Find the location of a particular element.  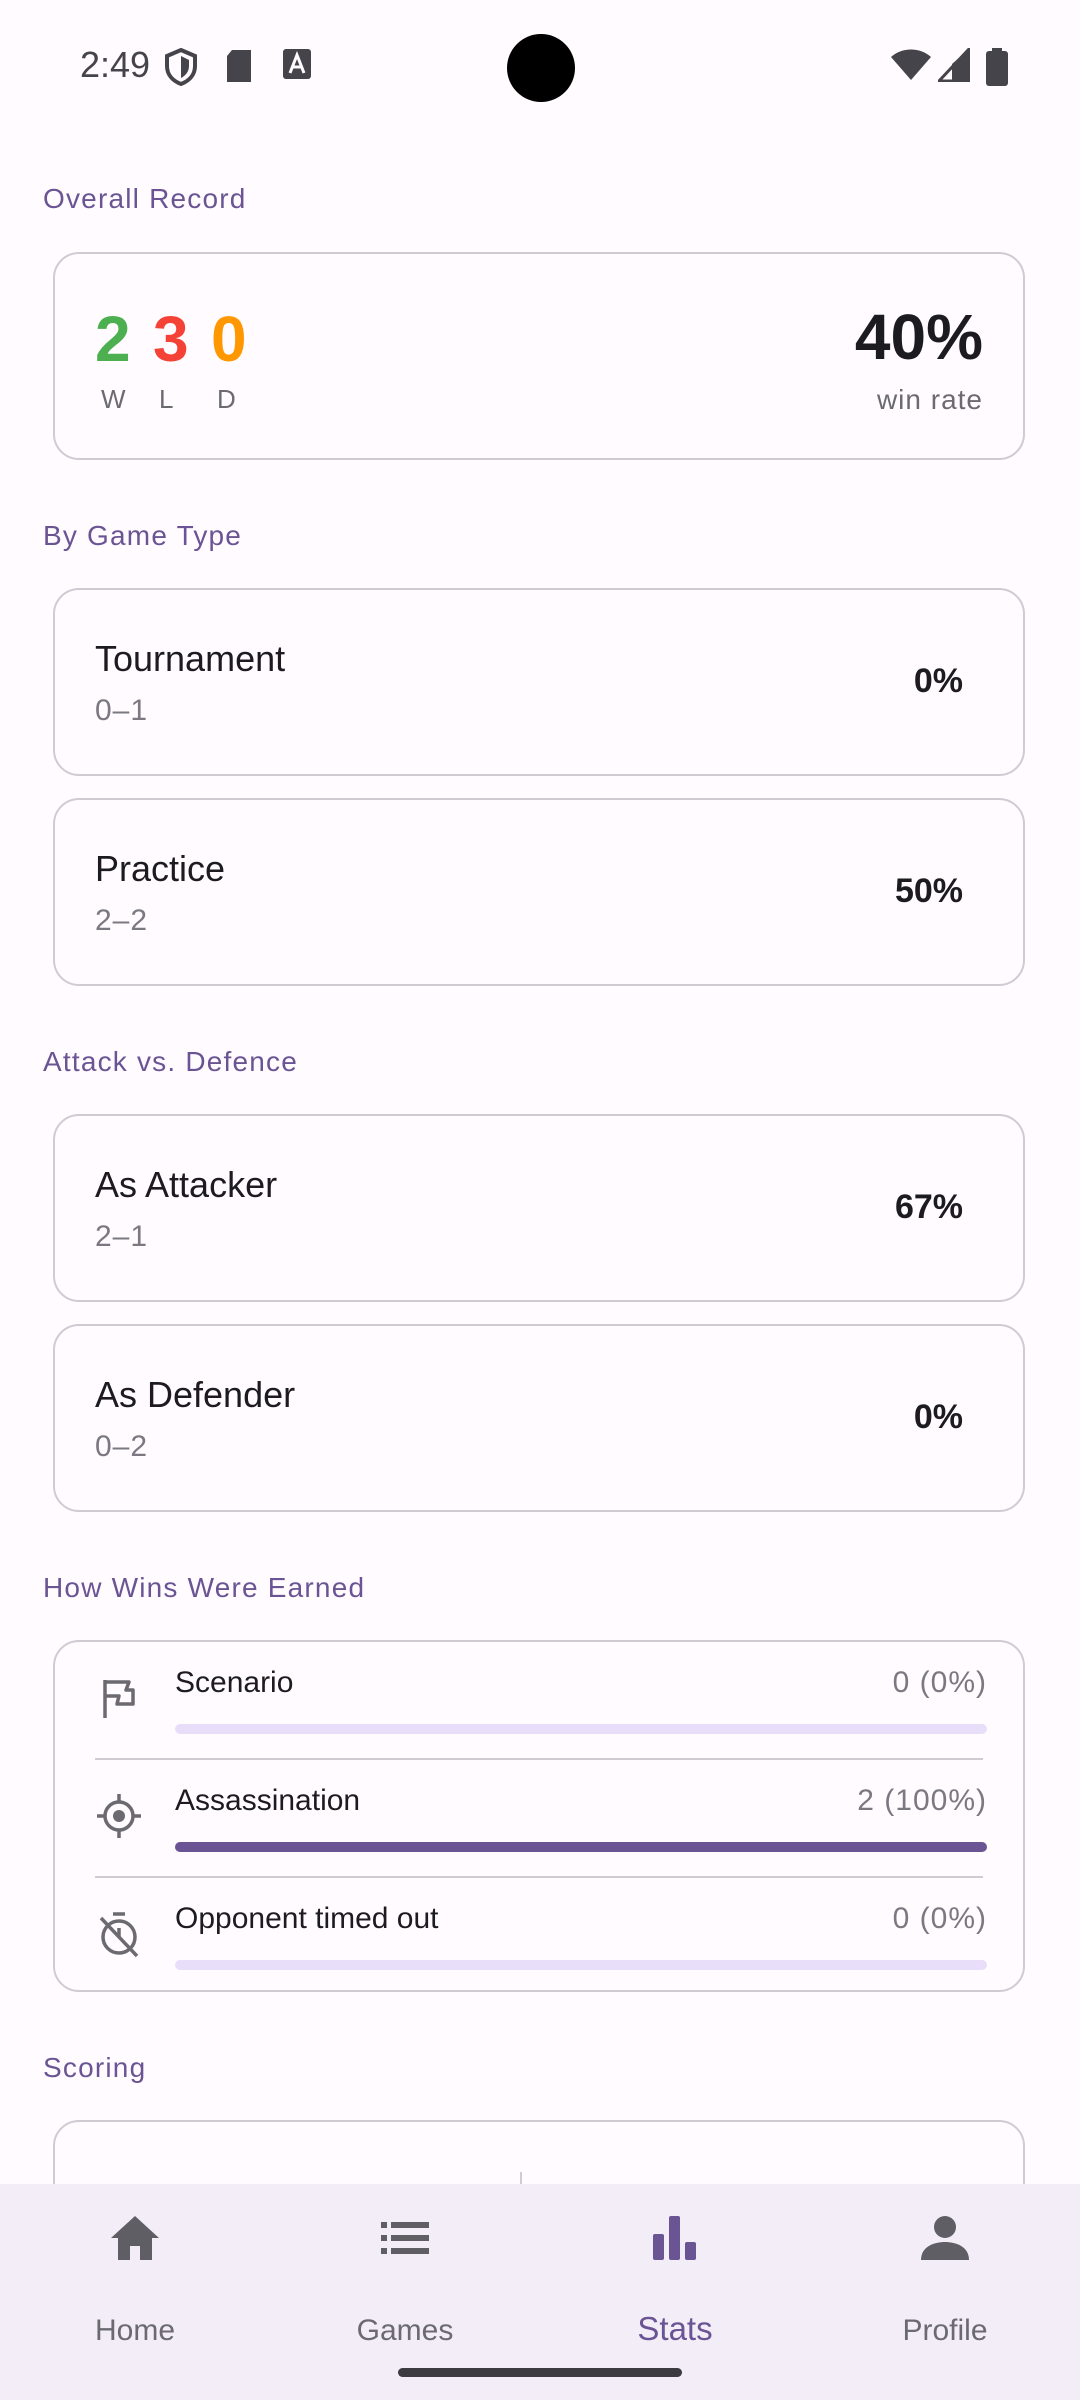

game-type-card-practice: Practice 2–2 50% is located at coordinates (539, 892).